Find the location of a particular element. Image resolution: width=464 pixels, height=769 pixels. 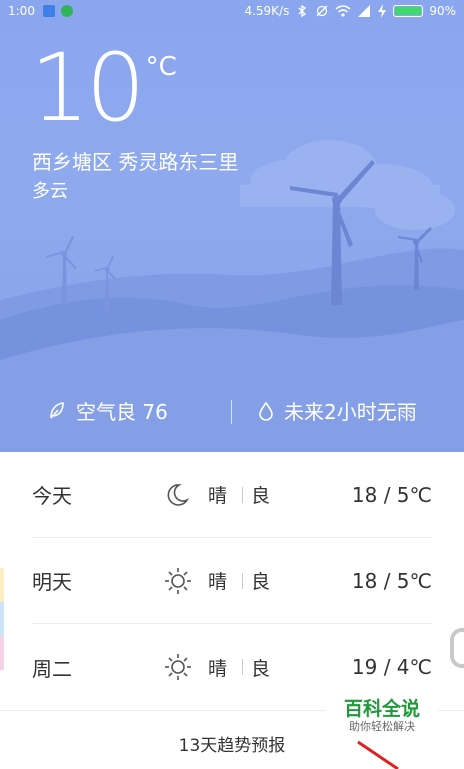

forecast-row: 明天 晴 良 18 / 5℃ is located at coordinates (232, 581).